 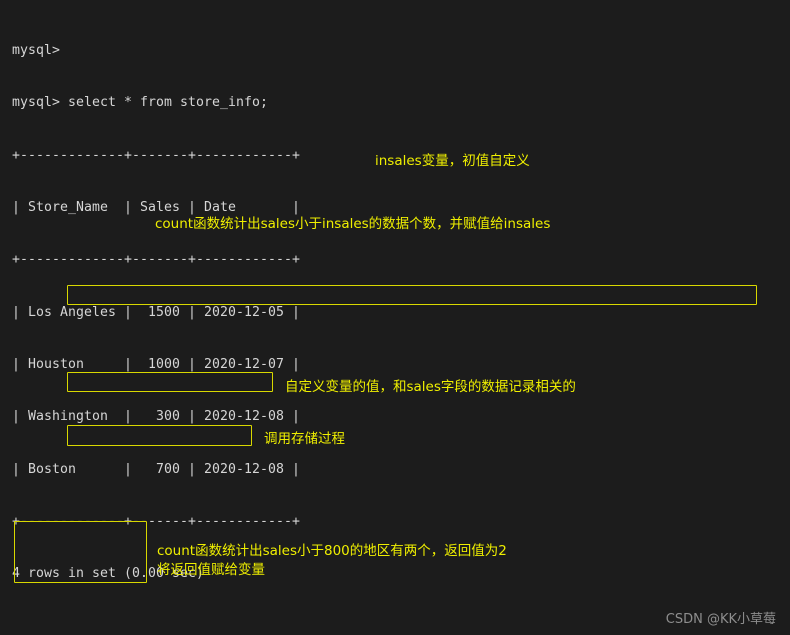 I want to click on terminal-line: | Washington | 300 | 2020-12-08 |, so click(x=156, y=417).